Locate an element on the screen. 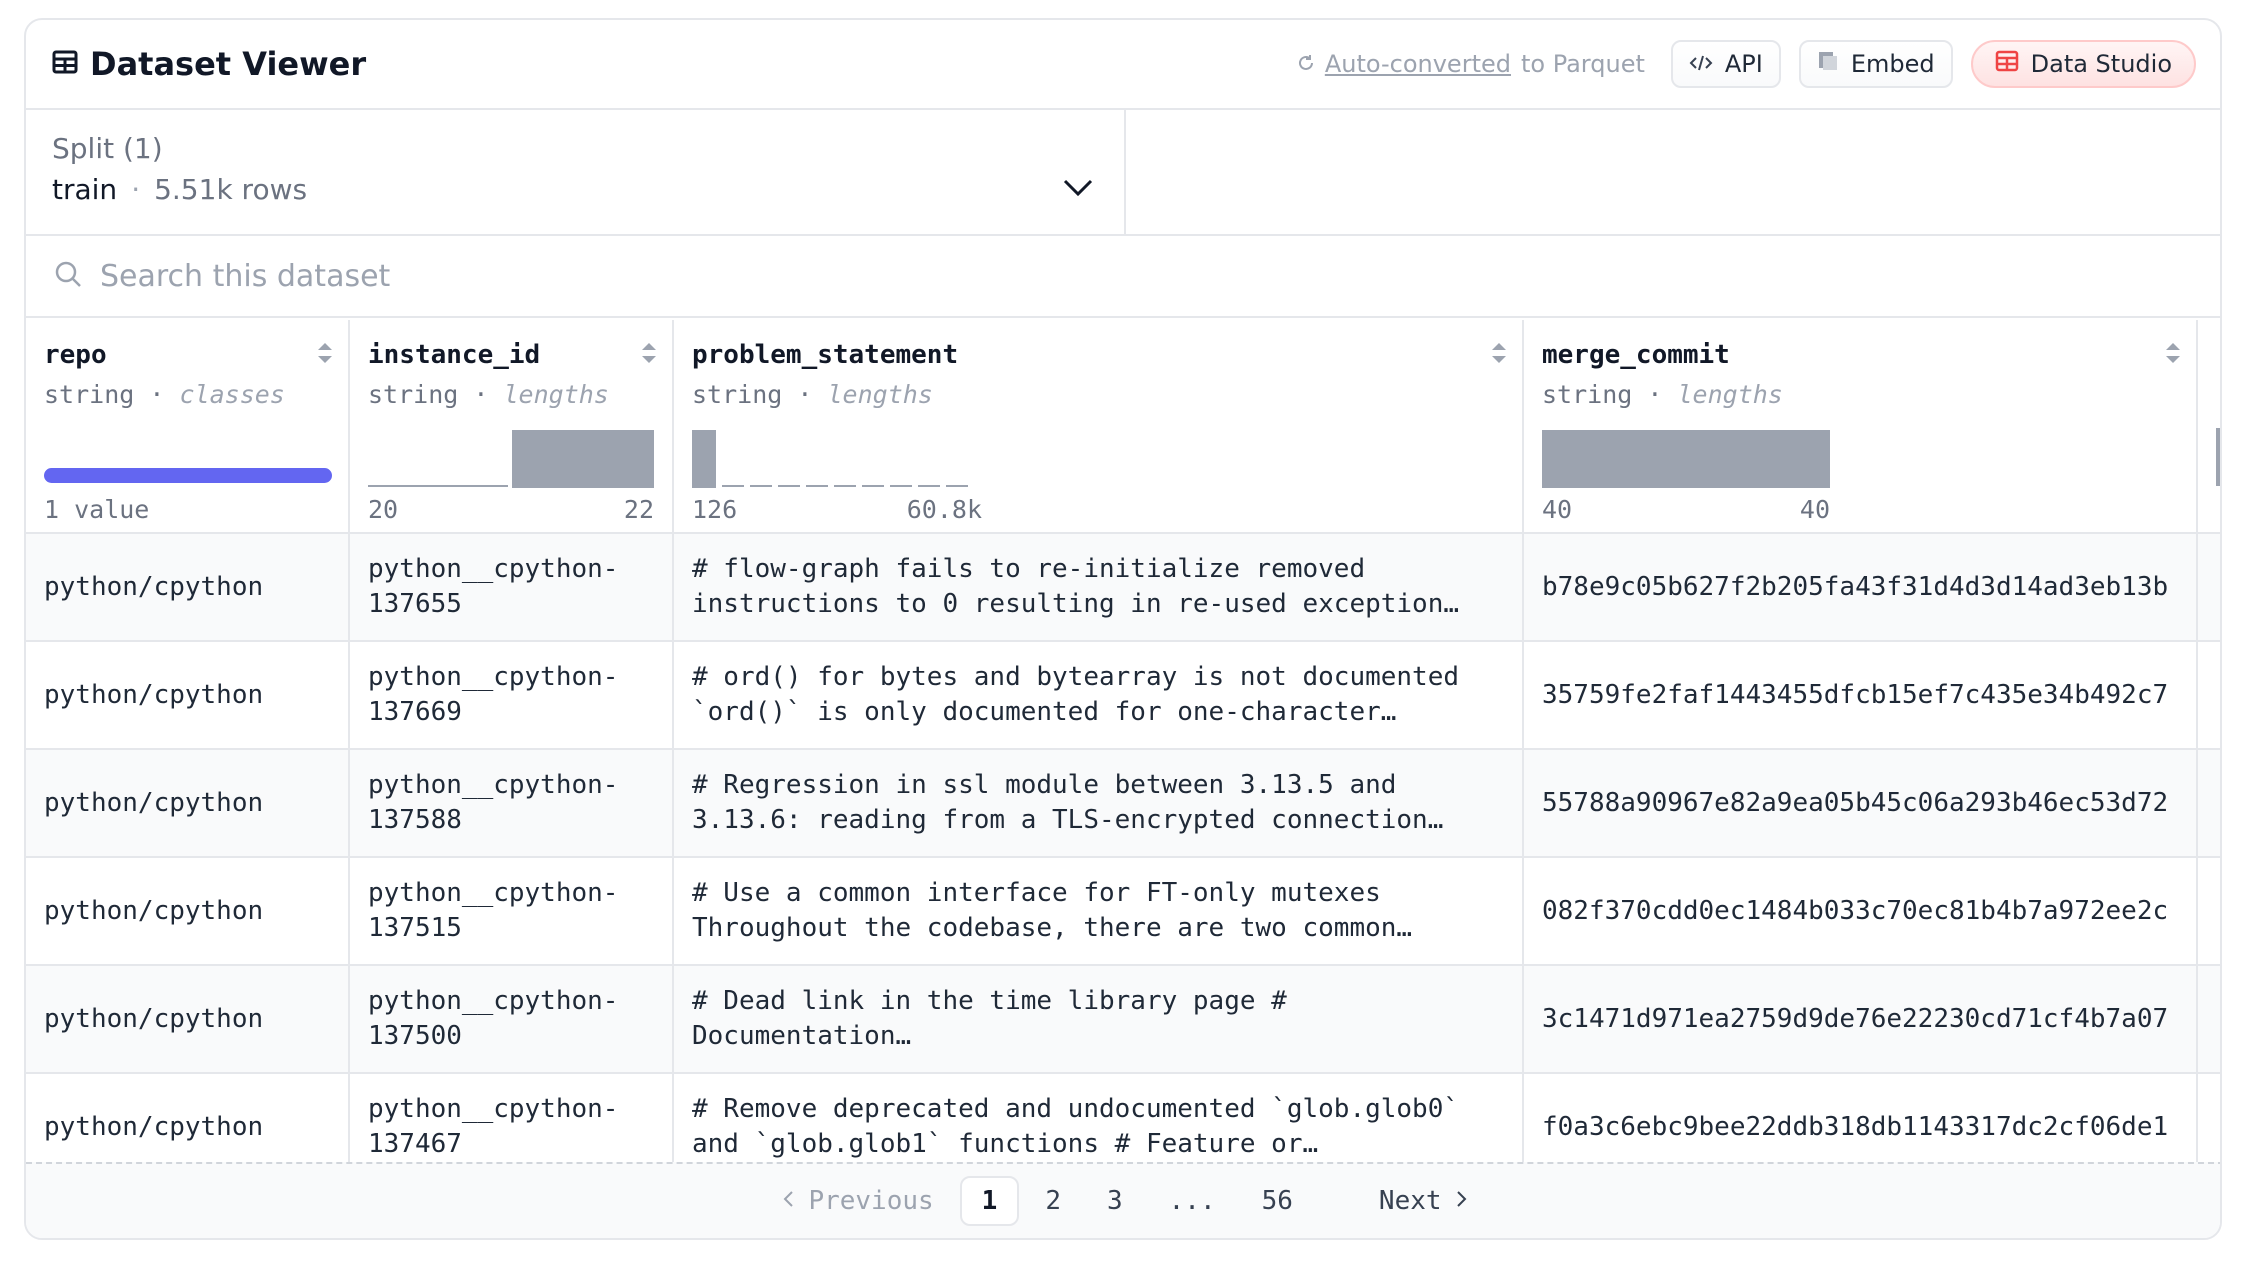 The image size is (2254, 1262). api-button: API is located at coordinates (1726, 64).